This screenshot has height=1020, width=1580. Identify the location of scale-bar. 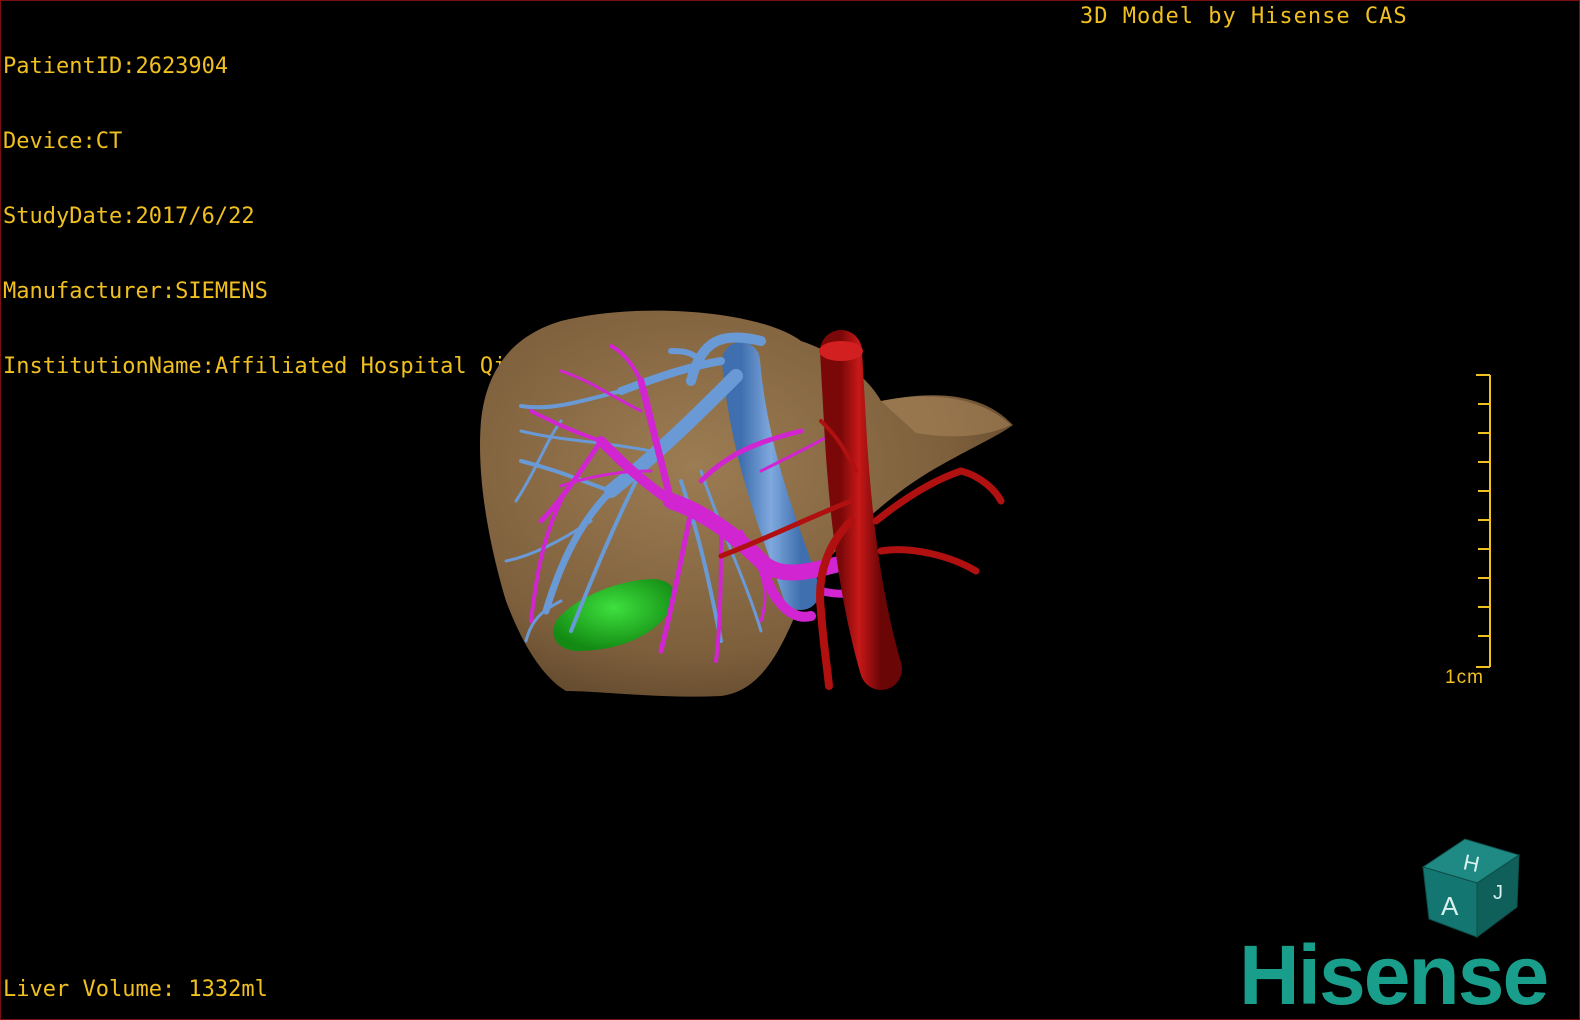
(1483, 521).